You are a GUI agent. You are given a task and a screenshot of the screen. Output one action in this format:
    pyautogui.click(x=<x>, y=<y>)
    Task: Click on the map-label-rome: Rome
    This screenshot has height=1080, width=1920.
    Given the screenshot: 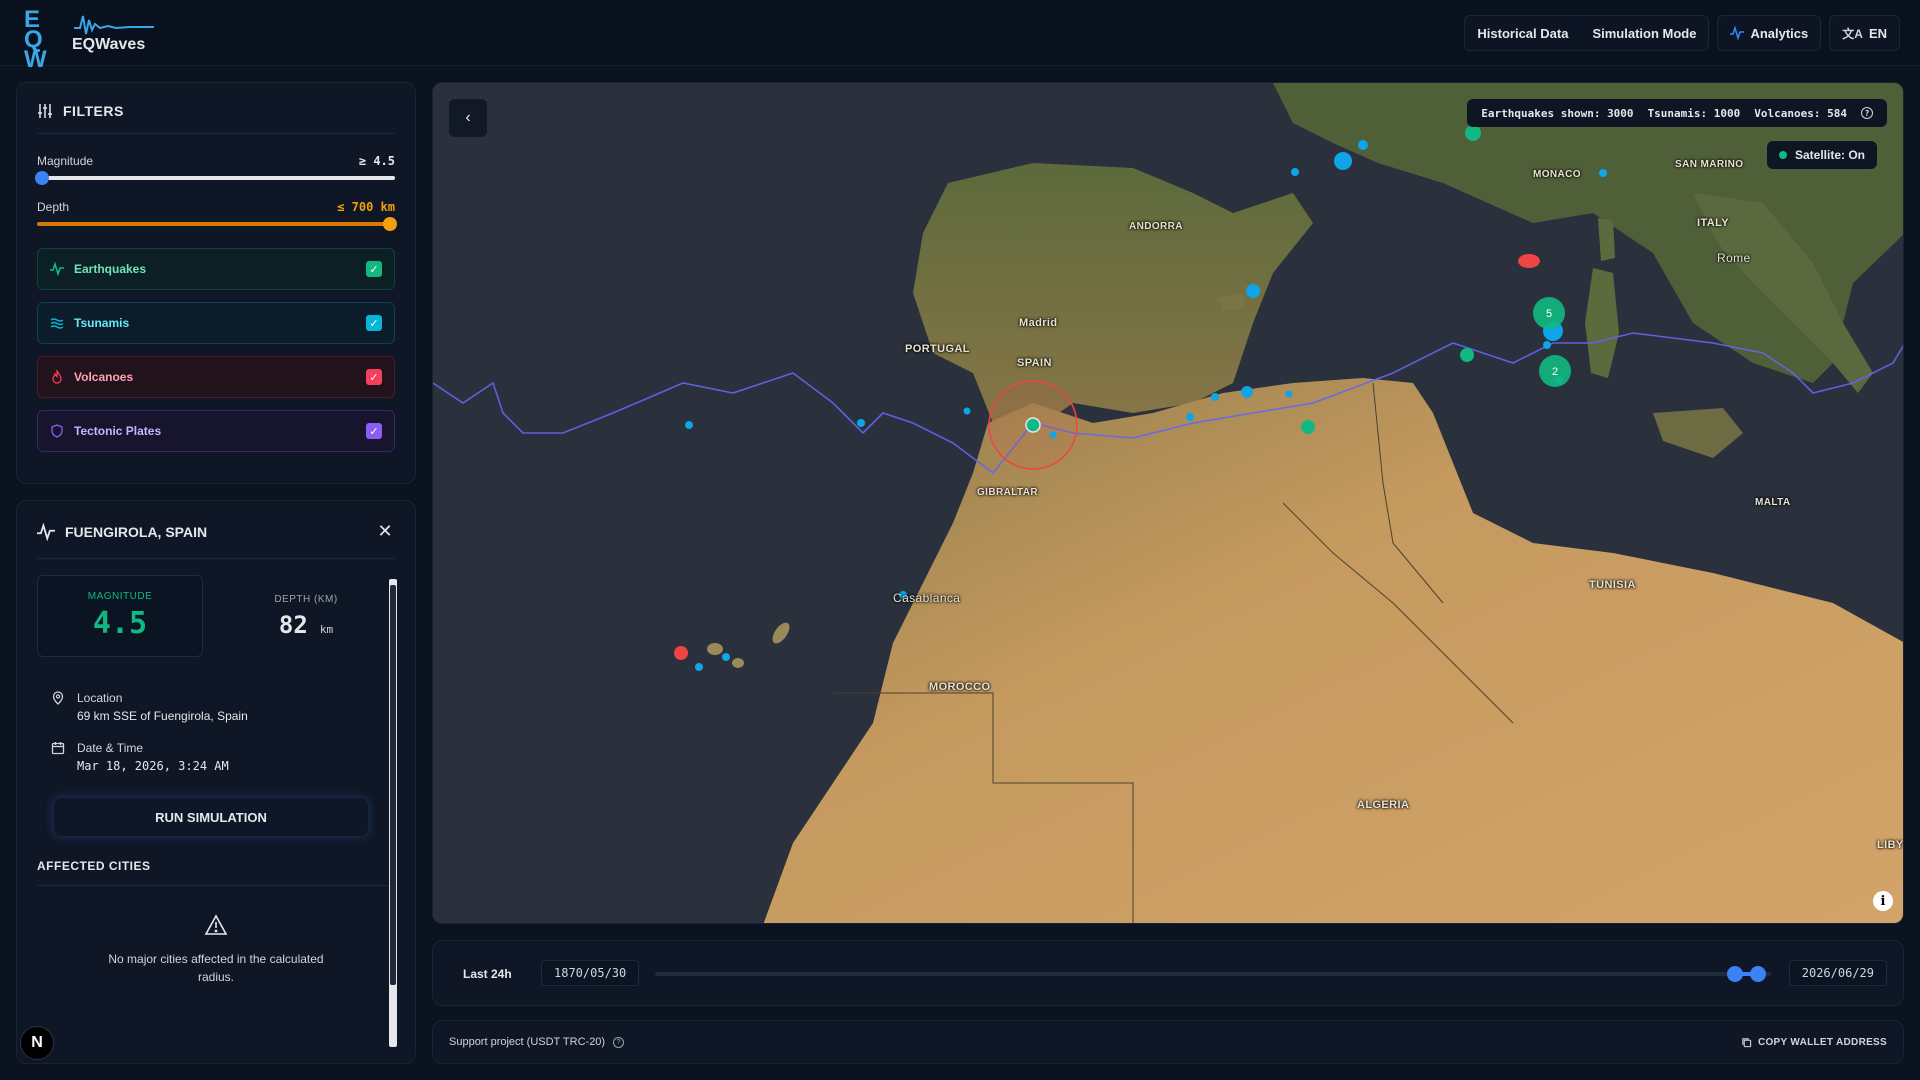 What is the action you would take?
    pyautogui.click(x=1734, y=258)
    